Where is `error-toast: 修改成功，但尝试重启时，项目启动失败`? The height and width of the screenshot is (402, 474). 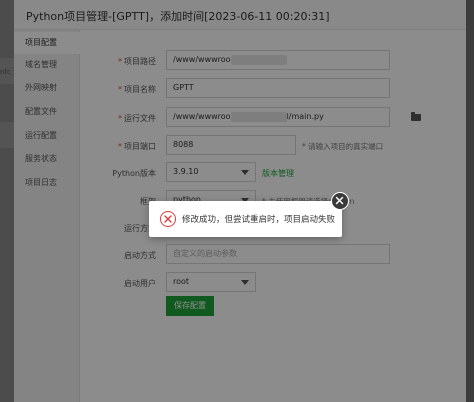
error-toast: 修改成功，但尝试重启时，项目启动失败 is located at coordinates (245, 219).